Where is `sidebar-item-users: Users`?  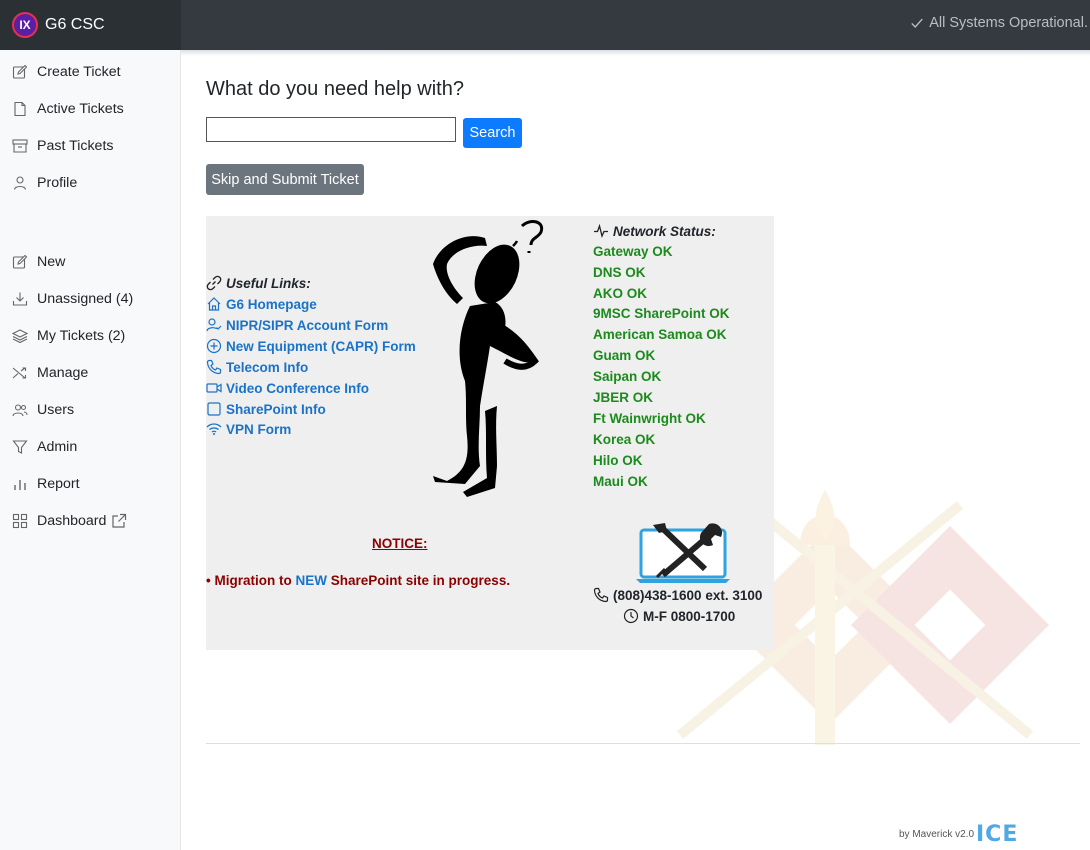 sidebar-item-users: Users is located at coordinates (43, 410).